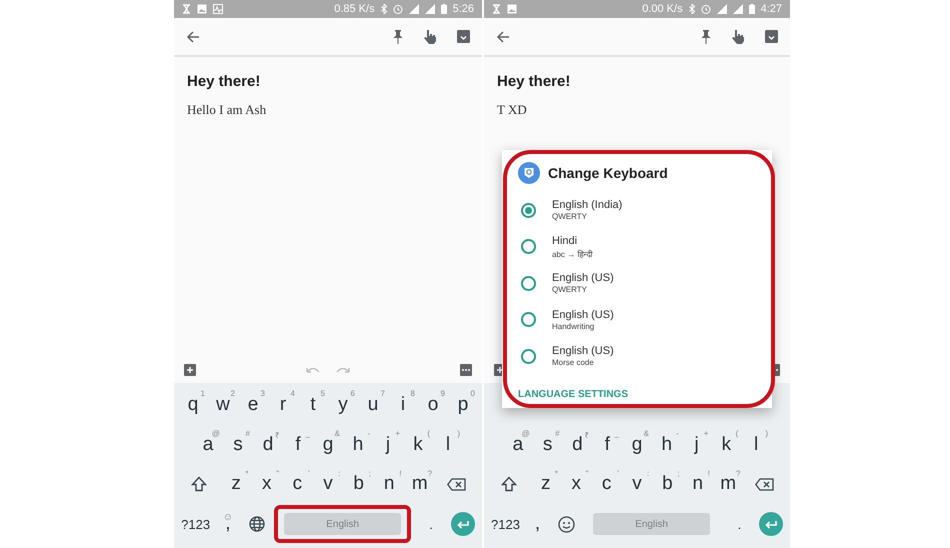 This screenshot has width=950, height=548. Describe the element at coordinates (512, 110) in the screenshot. I see `note-body: T XD` at that location.